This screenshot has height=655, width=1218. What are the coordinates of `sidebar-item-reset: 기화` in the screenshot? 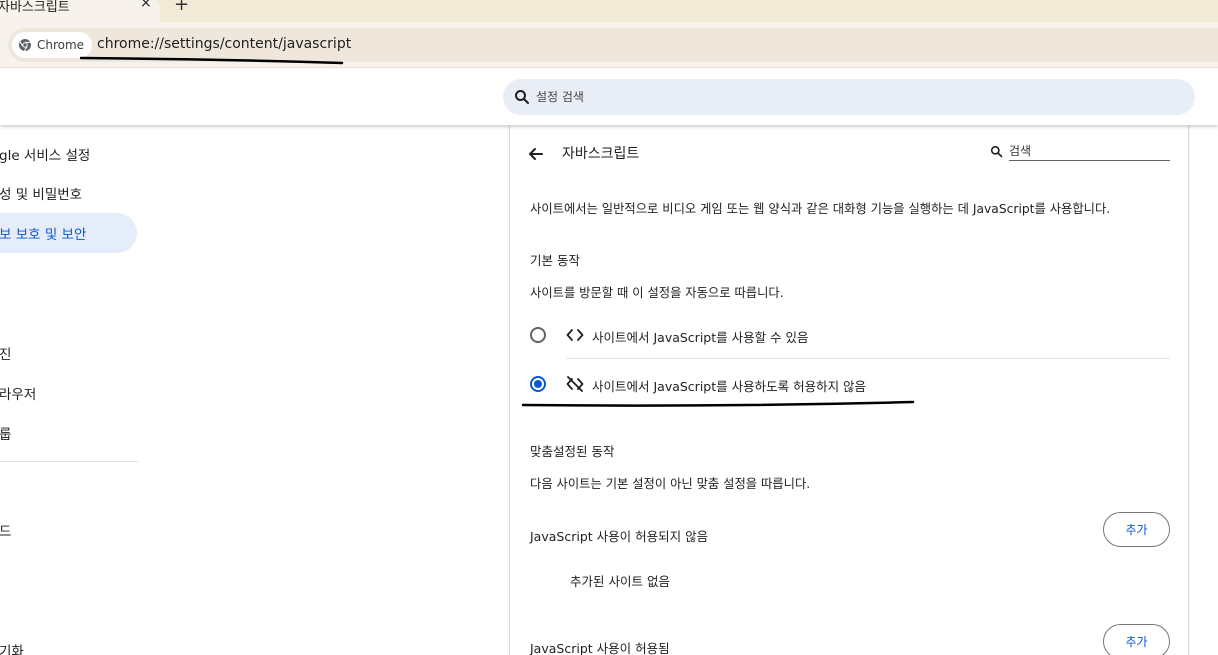 It's located at (12, 647).